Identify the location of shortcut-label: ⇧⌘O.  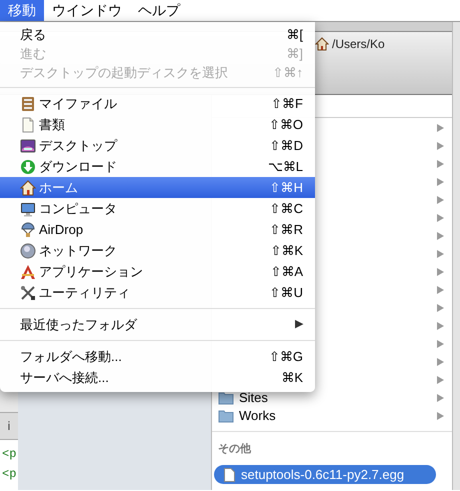
(285, 125).